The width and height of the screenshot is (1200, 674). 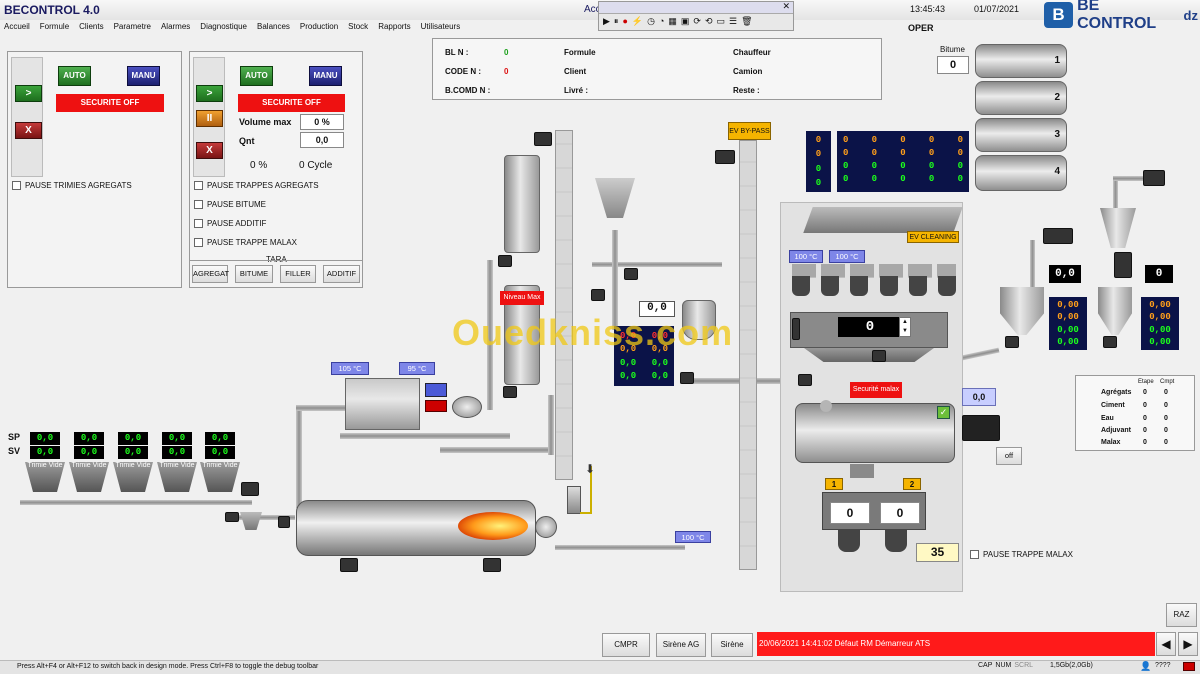 What do you see at coordinates (298, 274) in the screenshot?
I see `tara-filler-button: FILLER` at bounding box center [298, 274].